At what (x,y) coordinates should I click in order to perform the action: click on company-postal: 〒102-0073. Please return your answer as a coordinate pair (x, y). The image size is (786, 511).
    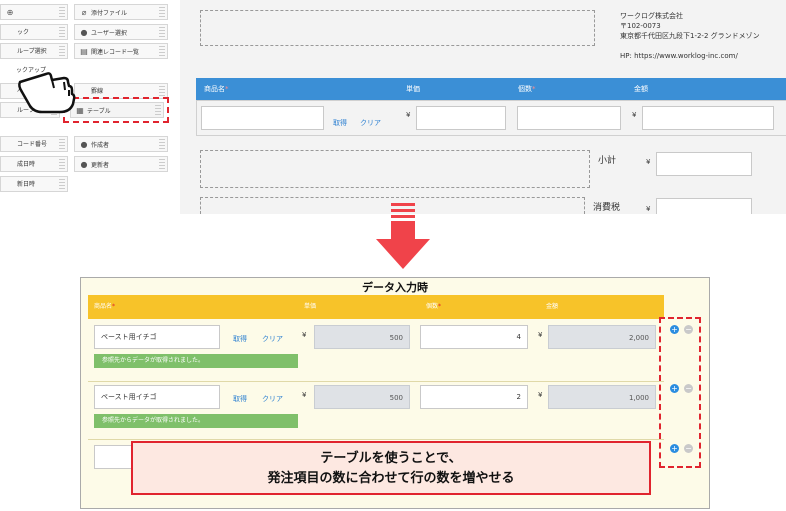
    Looking at the image, I should click on (640, 26).